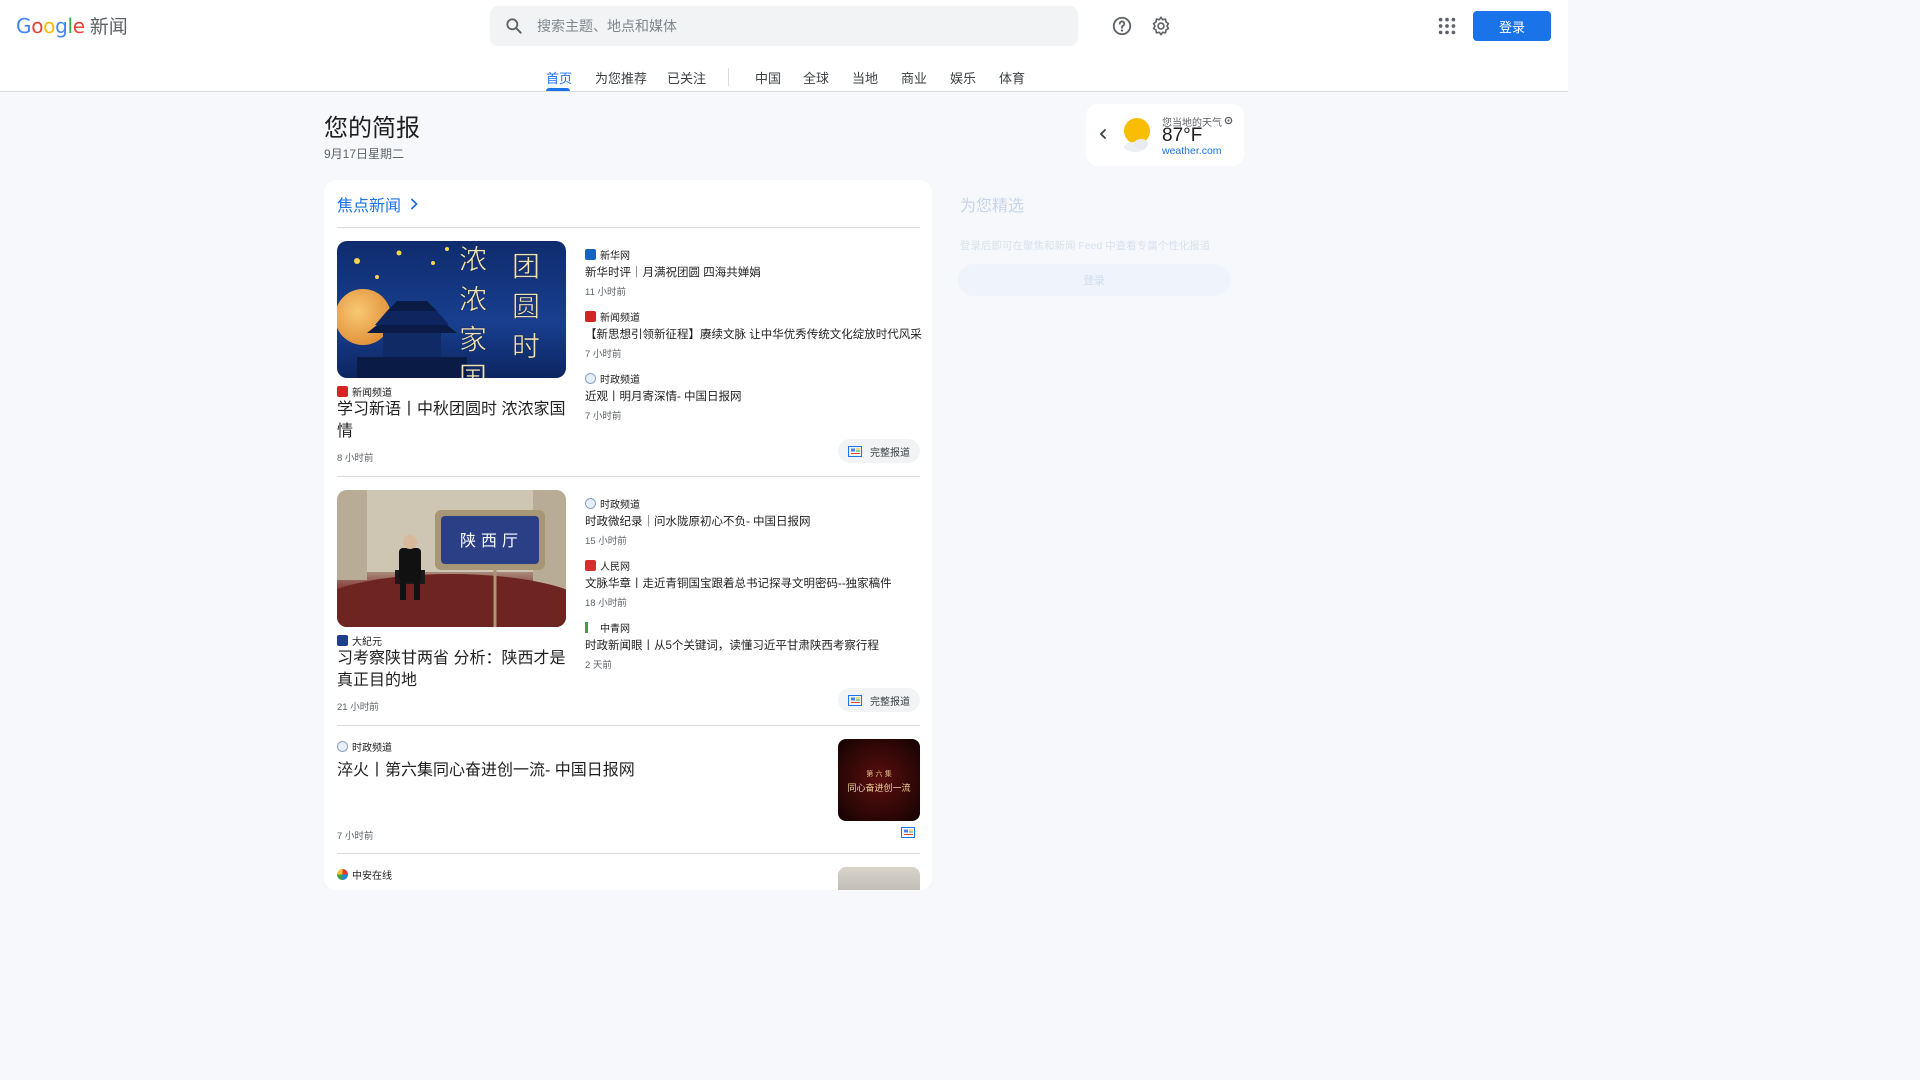 Image resolution: width=1920 pixels, height=1080 pixels. Describe the element at coordinates (1122, 26) in the screenshot. I see `help-icon` at that location.